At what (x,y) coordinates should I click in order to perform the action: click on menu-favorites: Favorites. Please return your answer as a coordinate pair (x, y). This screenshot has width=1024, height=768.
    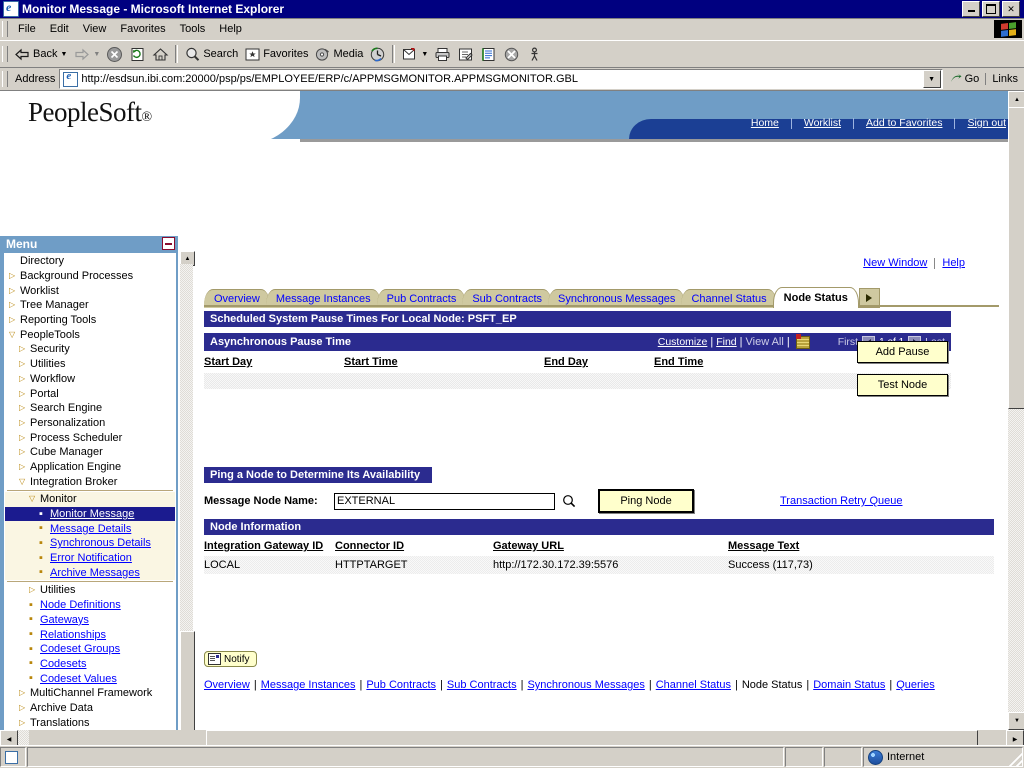
    Looking at the image, I should click on (142, 29).